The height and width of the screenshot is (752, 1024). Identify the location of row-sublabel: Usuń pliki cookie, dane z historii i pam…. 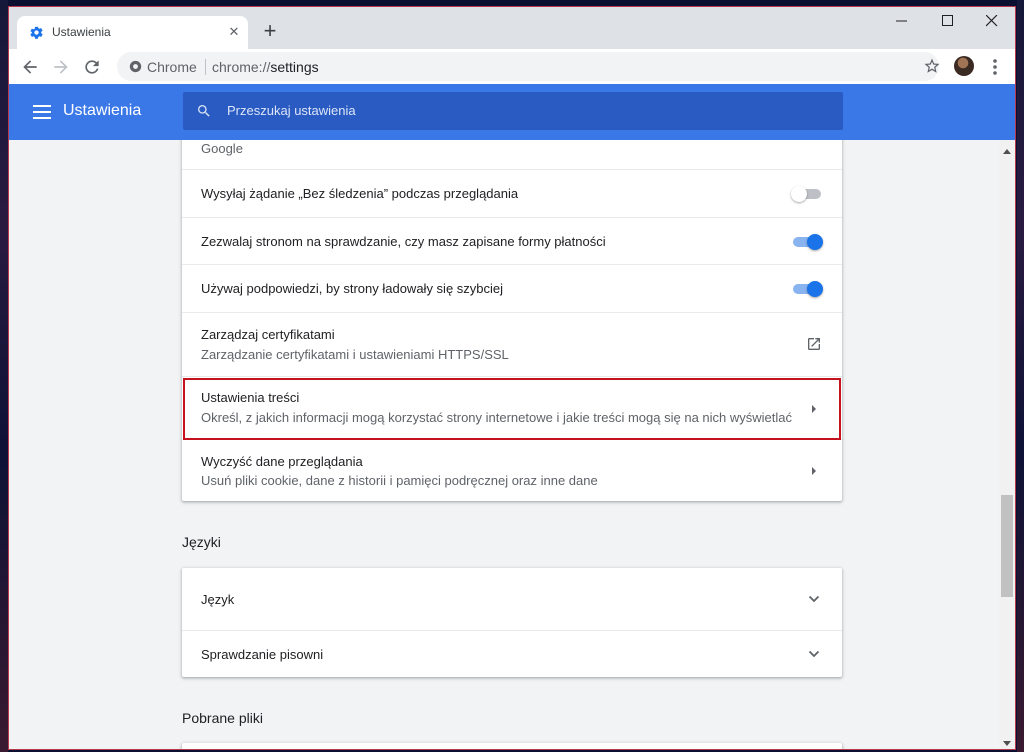
(399, 480).